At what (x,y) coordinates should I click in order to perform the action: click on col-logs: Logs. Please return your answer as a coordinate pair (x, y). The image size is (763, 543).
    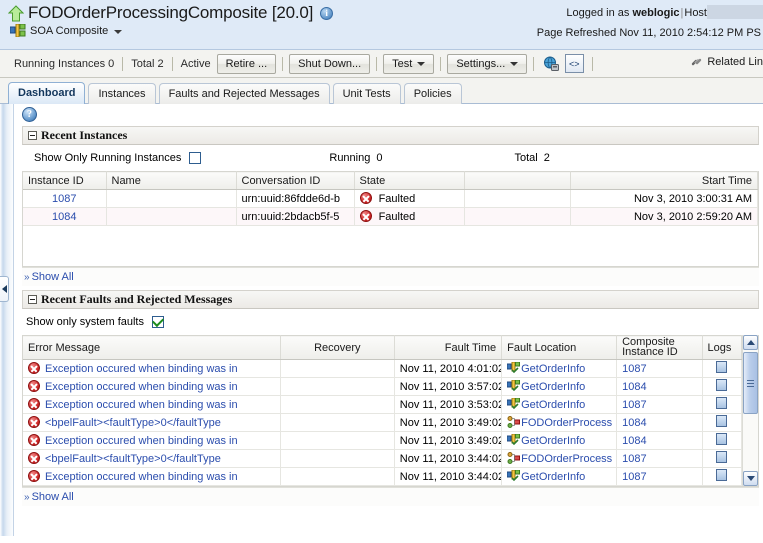
    Looking at the image, I should click on (722, 347).